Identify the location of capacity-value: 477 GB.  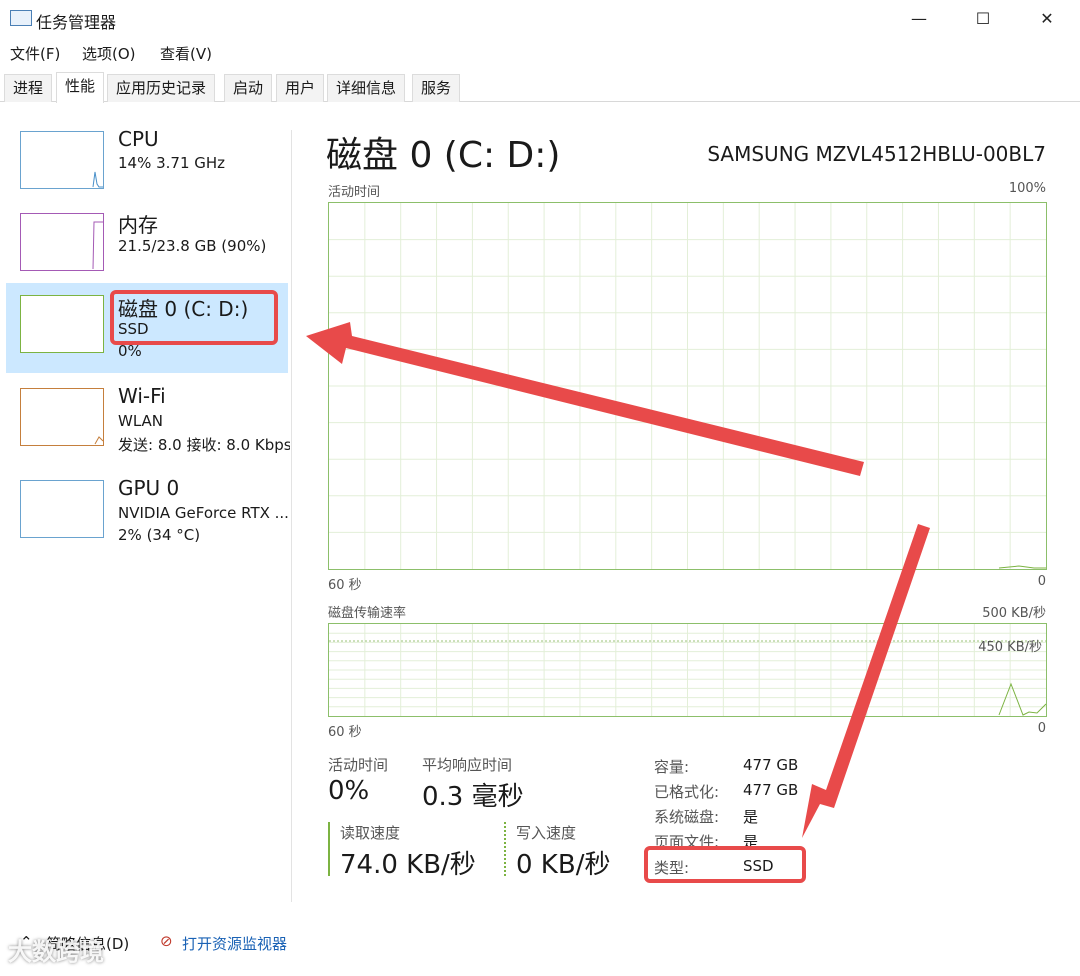
(771, 765).